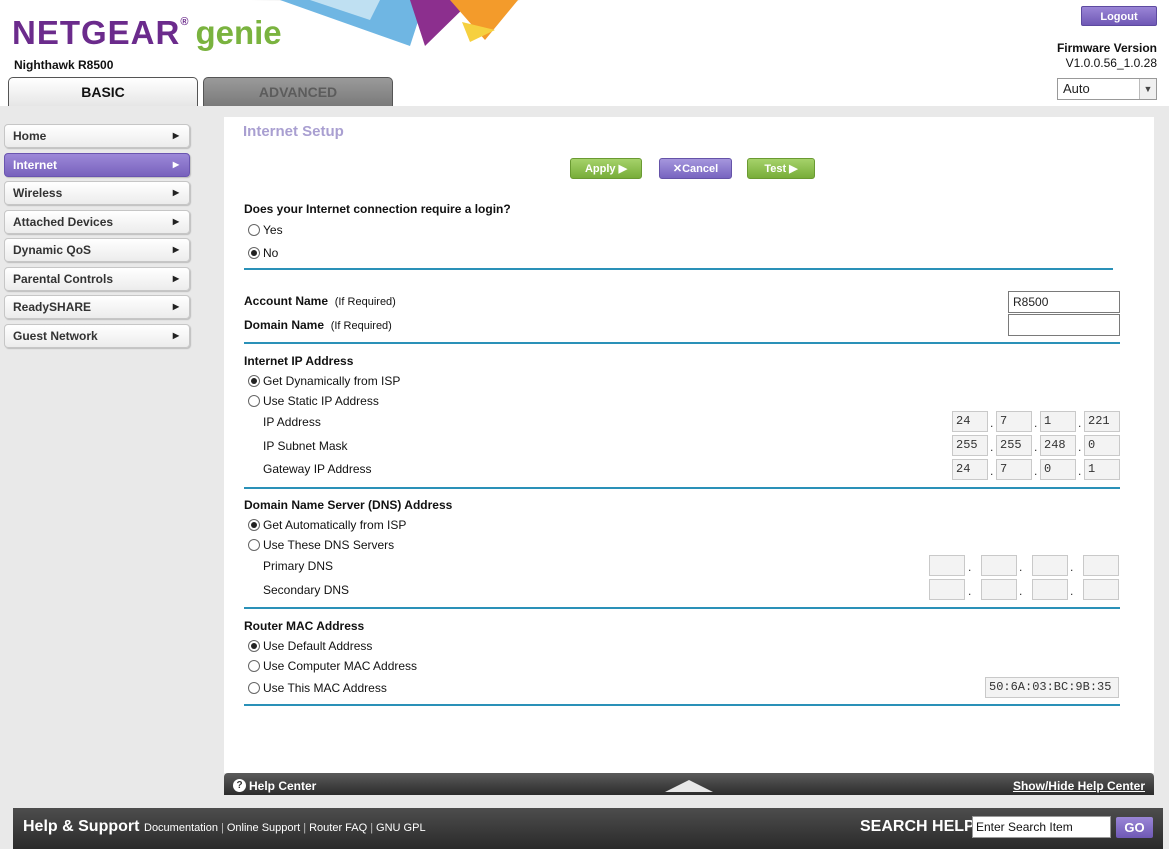 Image resolution: width=1169 pixels, height=849 pixels. Describe the element at coordinates (1102, 421) in the screenshot. I see `ip-octet-4: 221` at that location.